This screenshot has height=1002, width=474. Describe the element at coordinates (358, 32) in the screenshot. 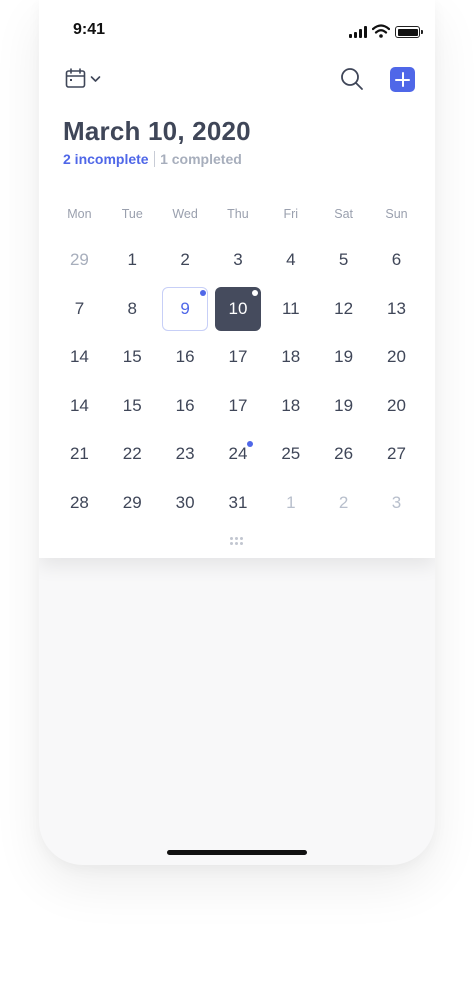

I see `cellular-signal-icon` at that location.